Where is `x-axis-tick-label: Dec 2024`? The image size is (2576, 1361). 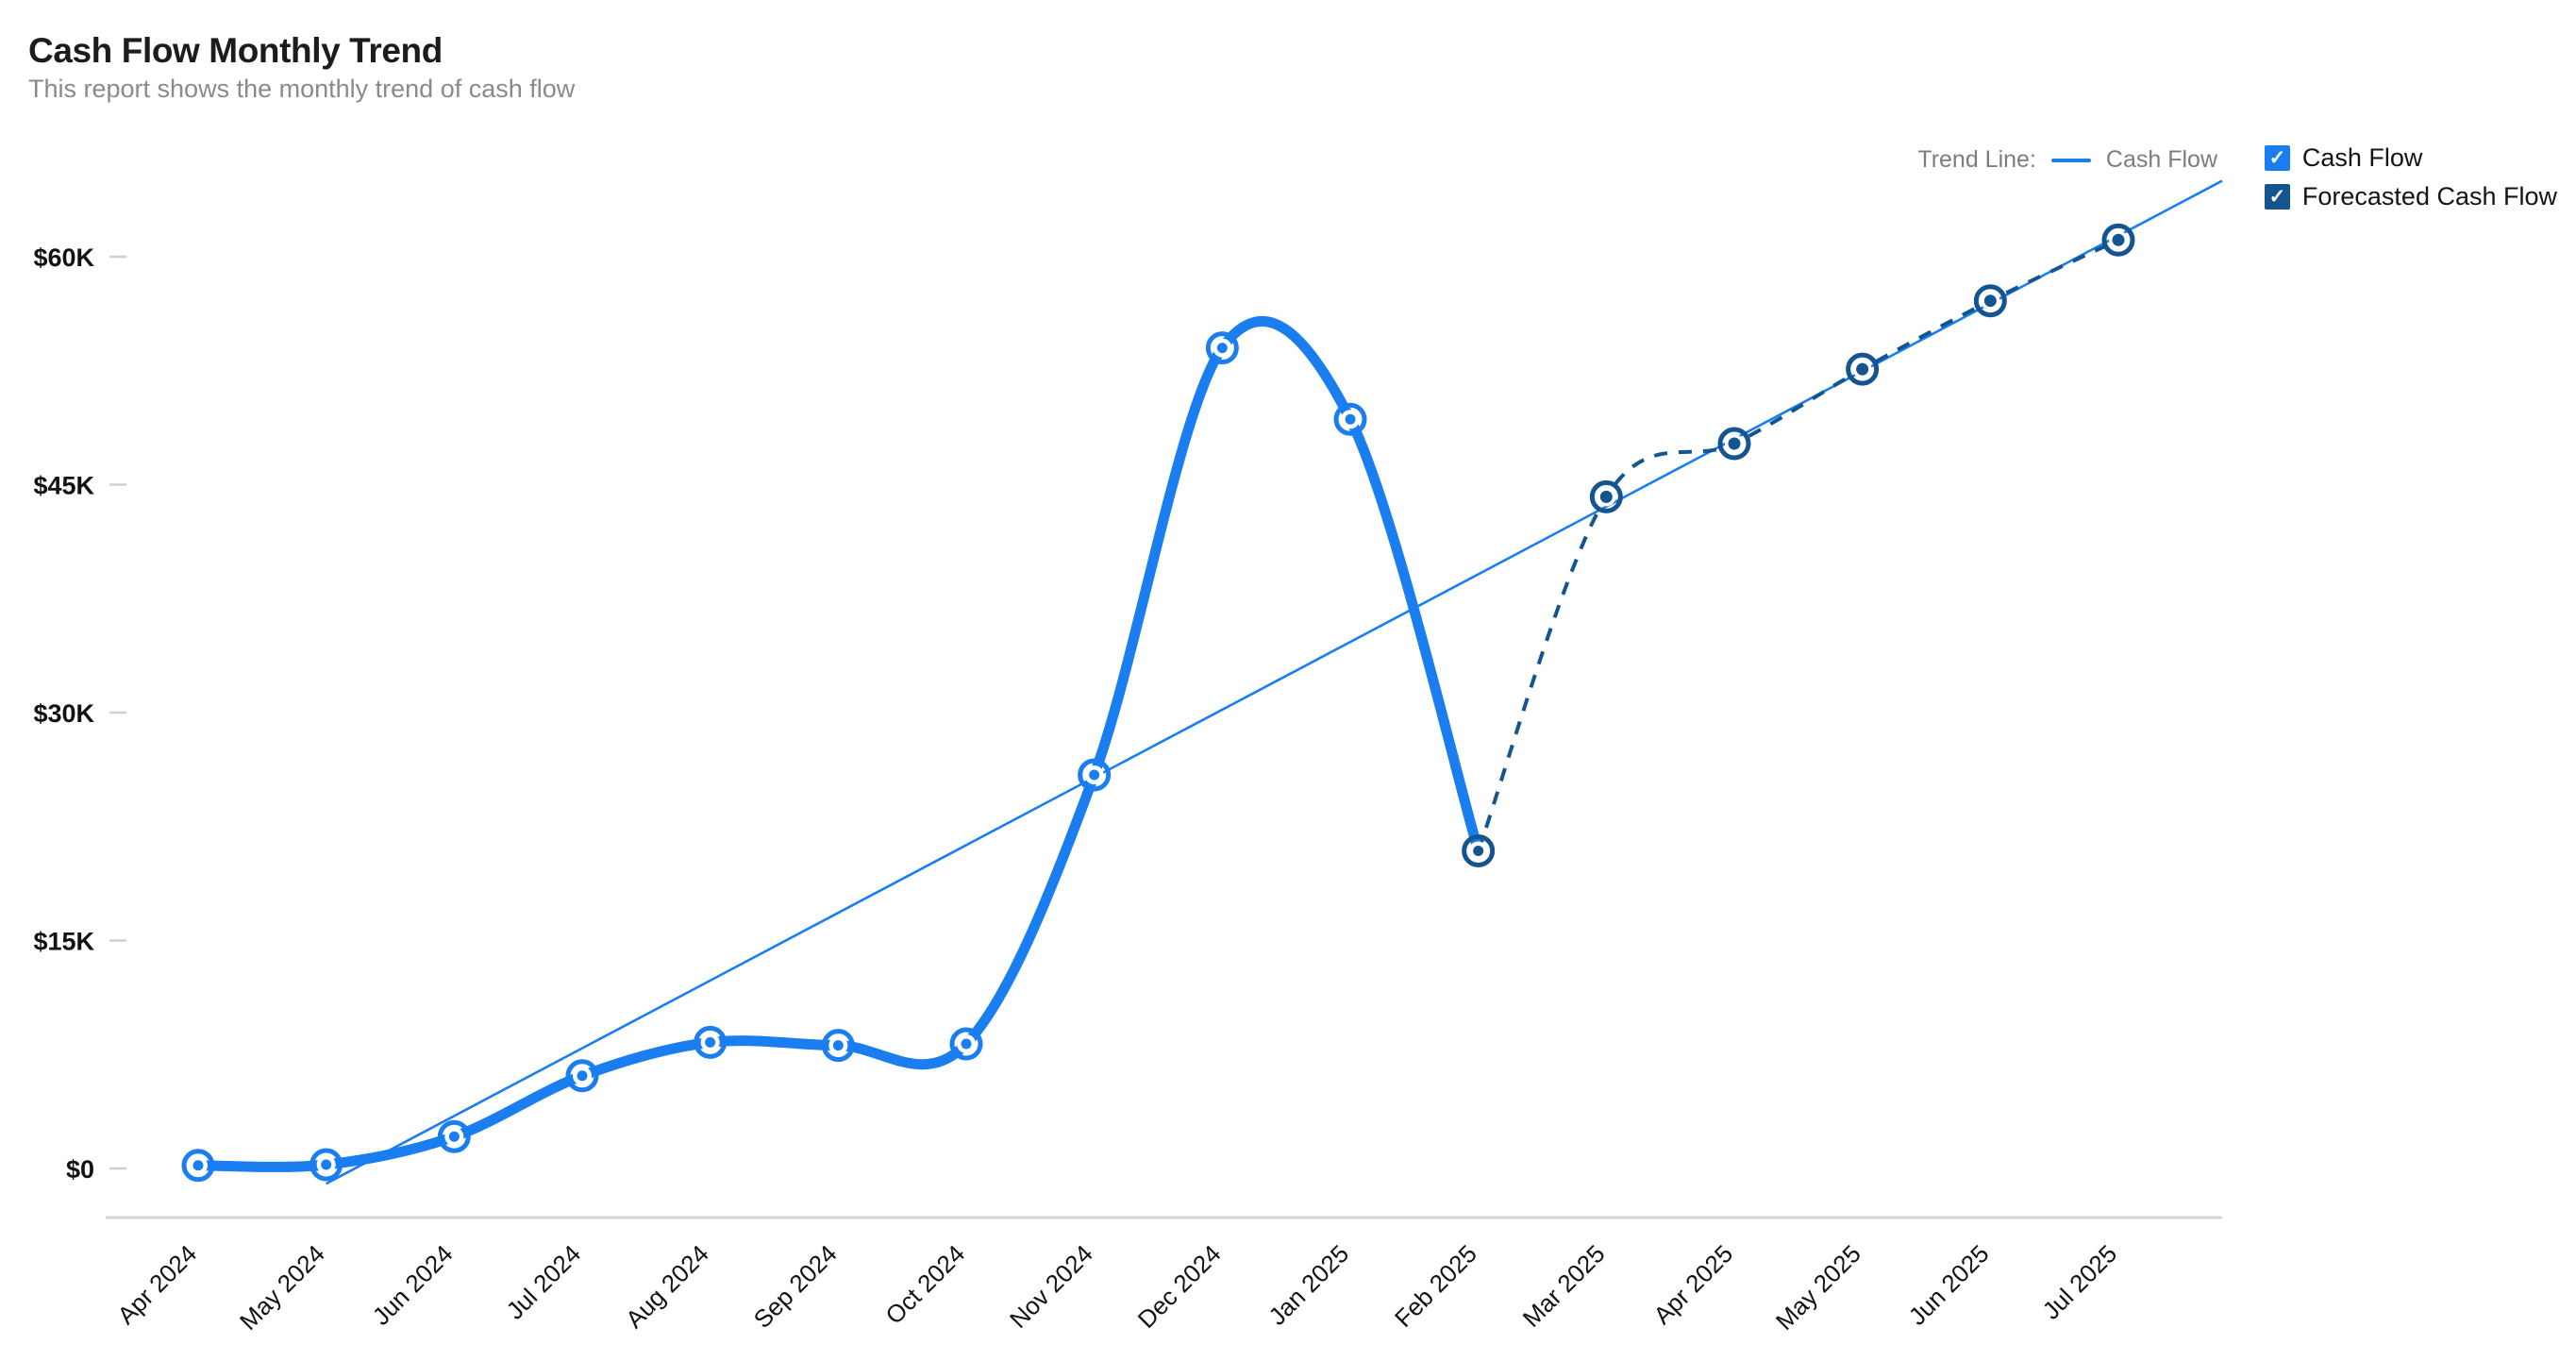 x-axis-tick-label: Dec 2024 is located at coordinates (1179, 1286).